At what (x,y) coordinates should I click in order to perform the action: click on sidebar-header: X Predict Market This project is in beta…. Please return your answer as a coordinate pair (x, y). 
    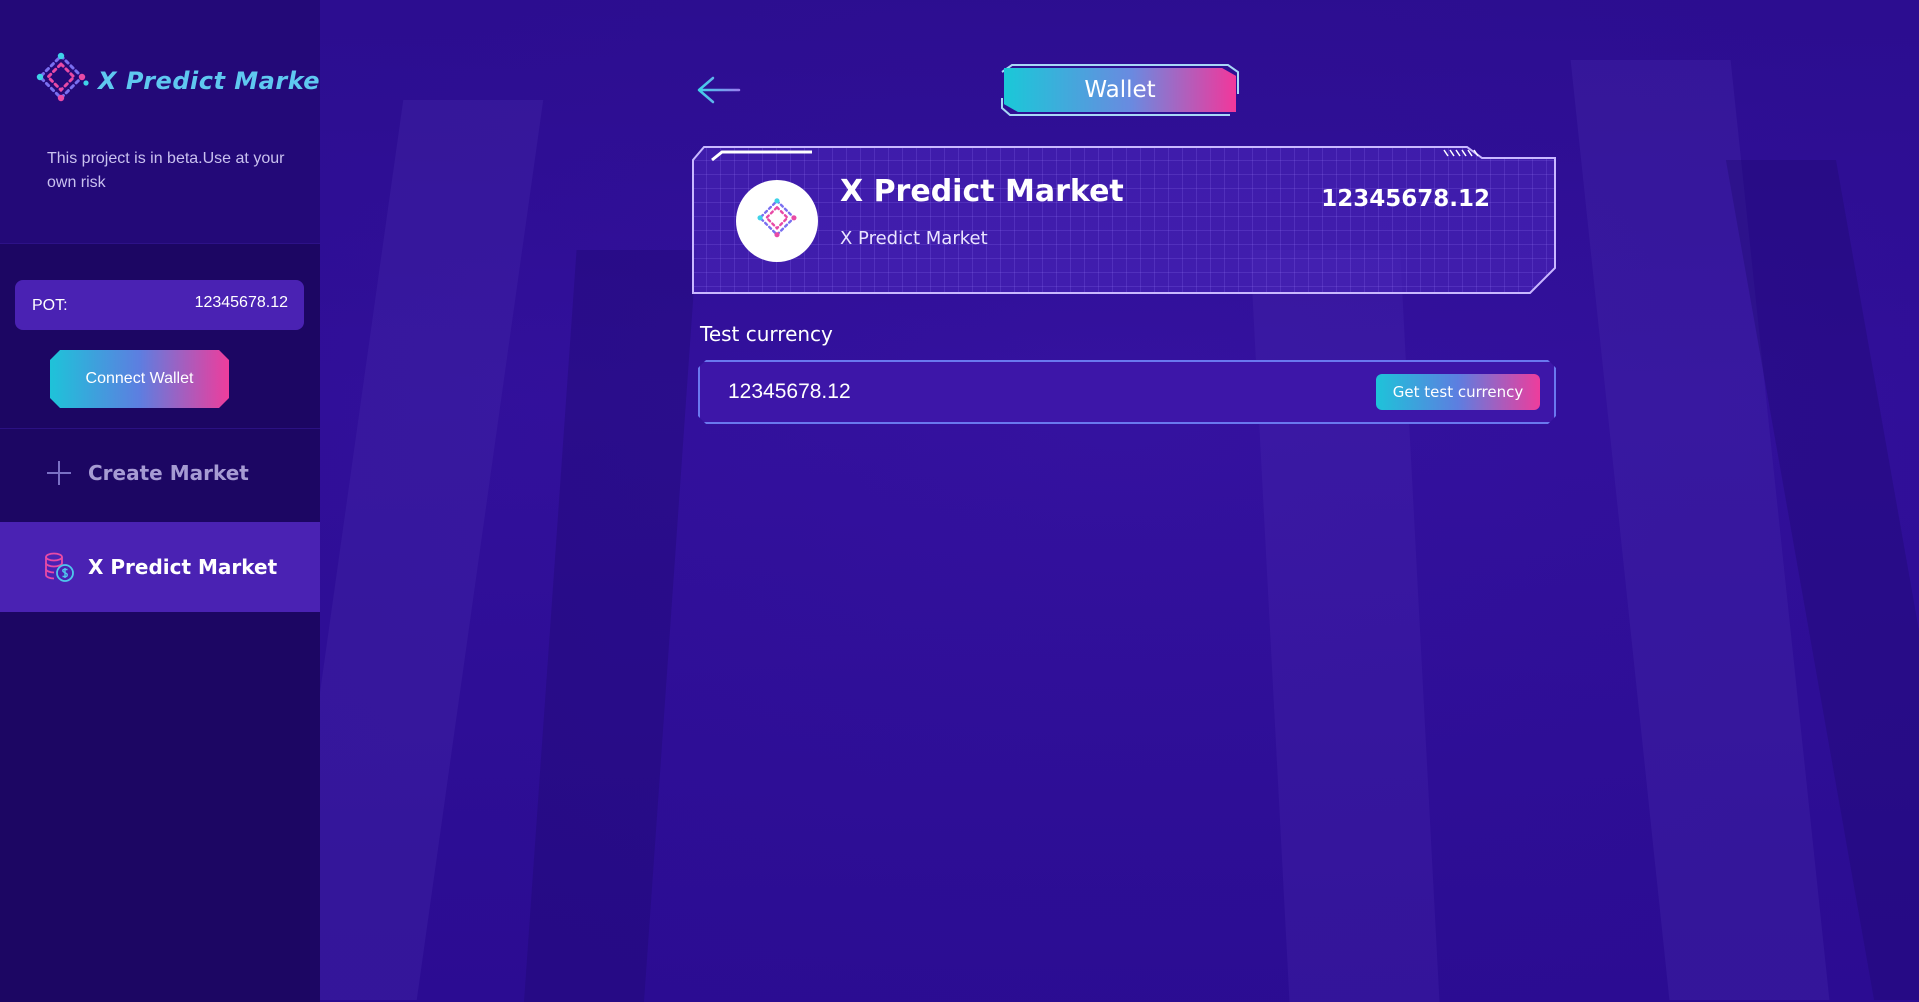
    Looking at the image, I should click on (166, 122).